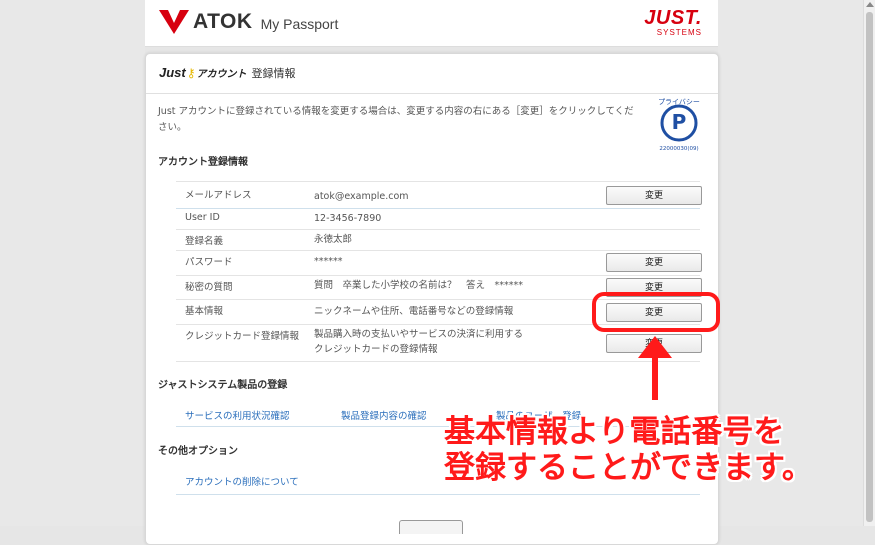  Describe the element at coordinates (870, 4) in the screenshot. I see `scroll-up-icon` at that location.